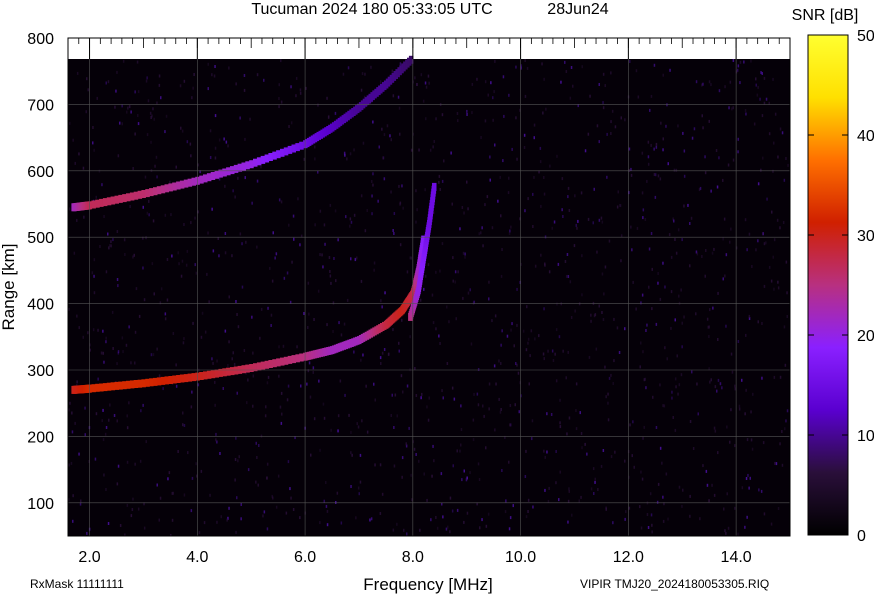 Image resolution: width=874 pixels, height=595 pixels. What do you see at coordinates (413, 557) in the screenshot?
I see `x-tick-label: 8.0` at bounding box center [413, 557].